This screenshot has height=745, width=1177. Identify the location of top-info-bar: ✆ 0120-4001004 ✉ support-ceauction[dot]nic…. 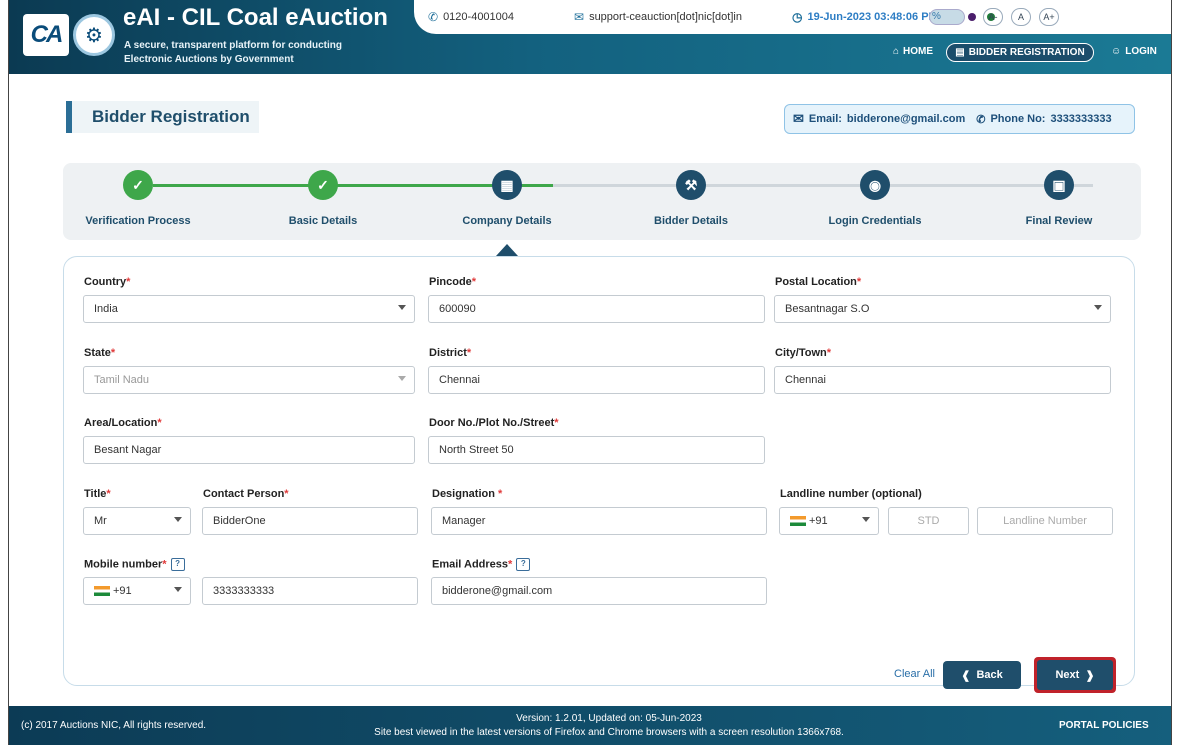
(792, 17).